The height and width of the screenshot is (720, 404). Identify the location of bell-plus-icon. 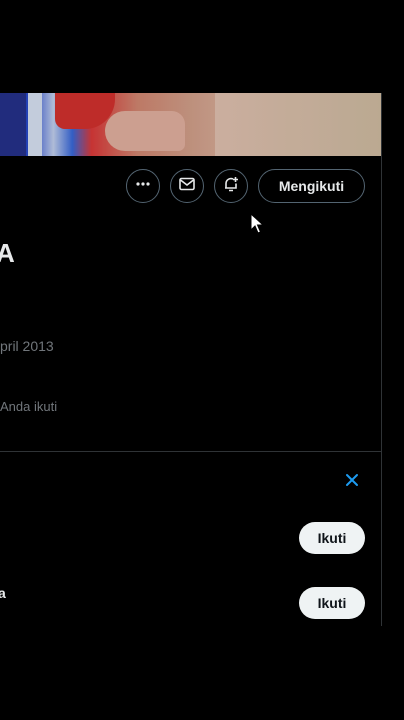
(231, 186).